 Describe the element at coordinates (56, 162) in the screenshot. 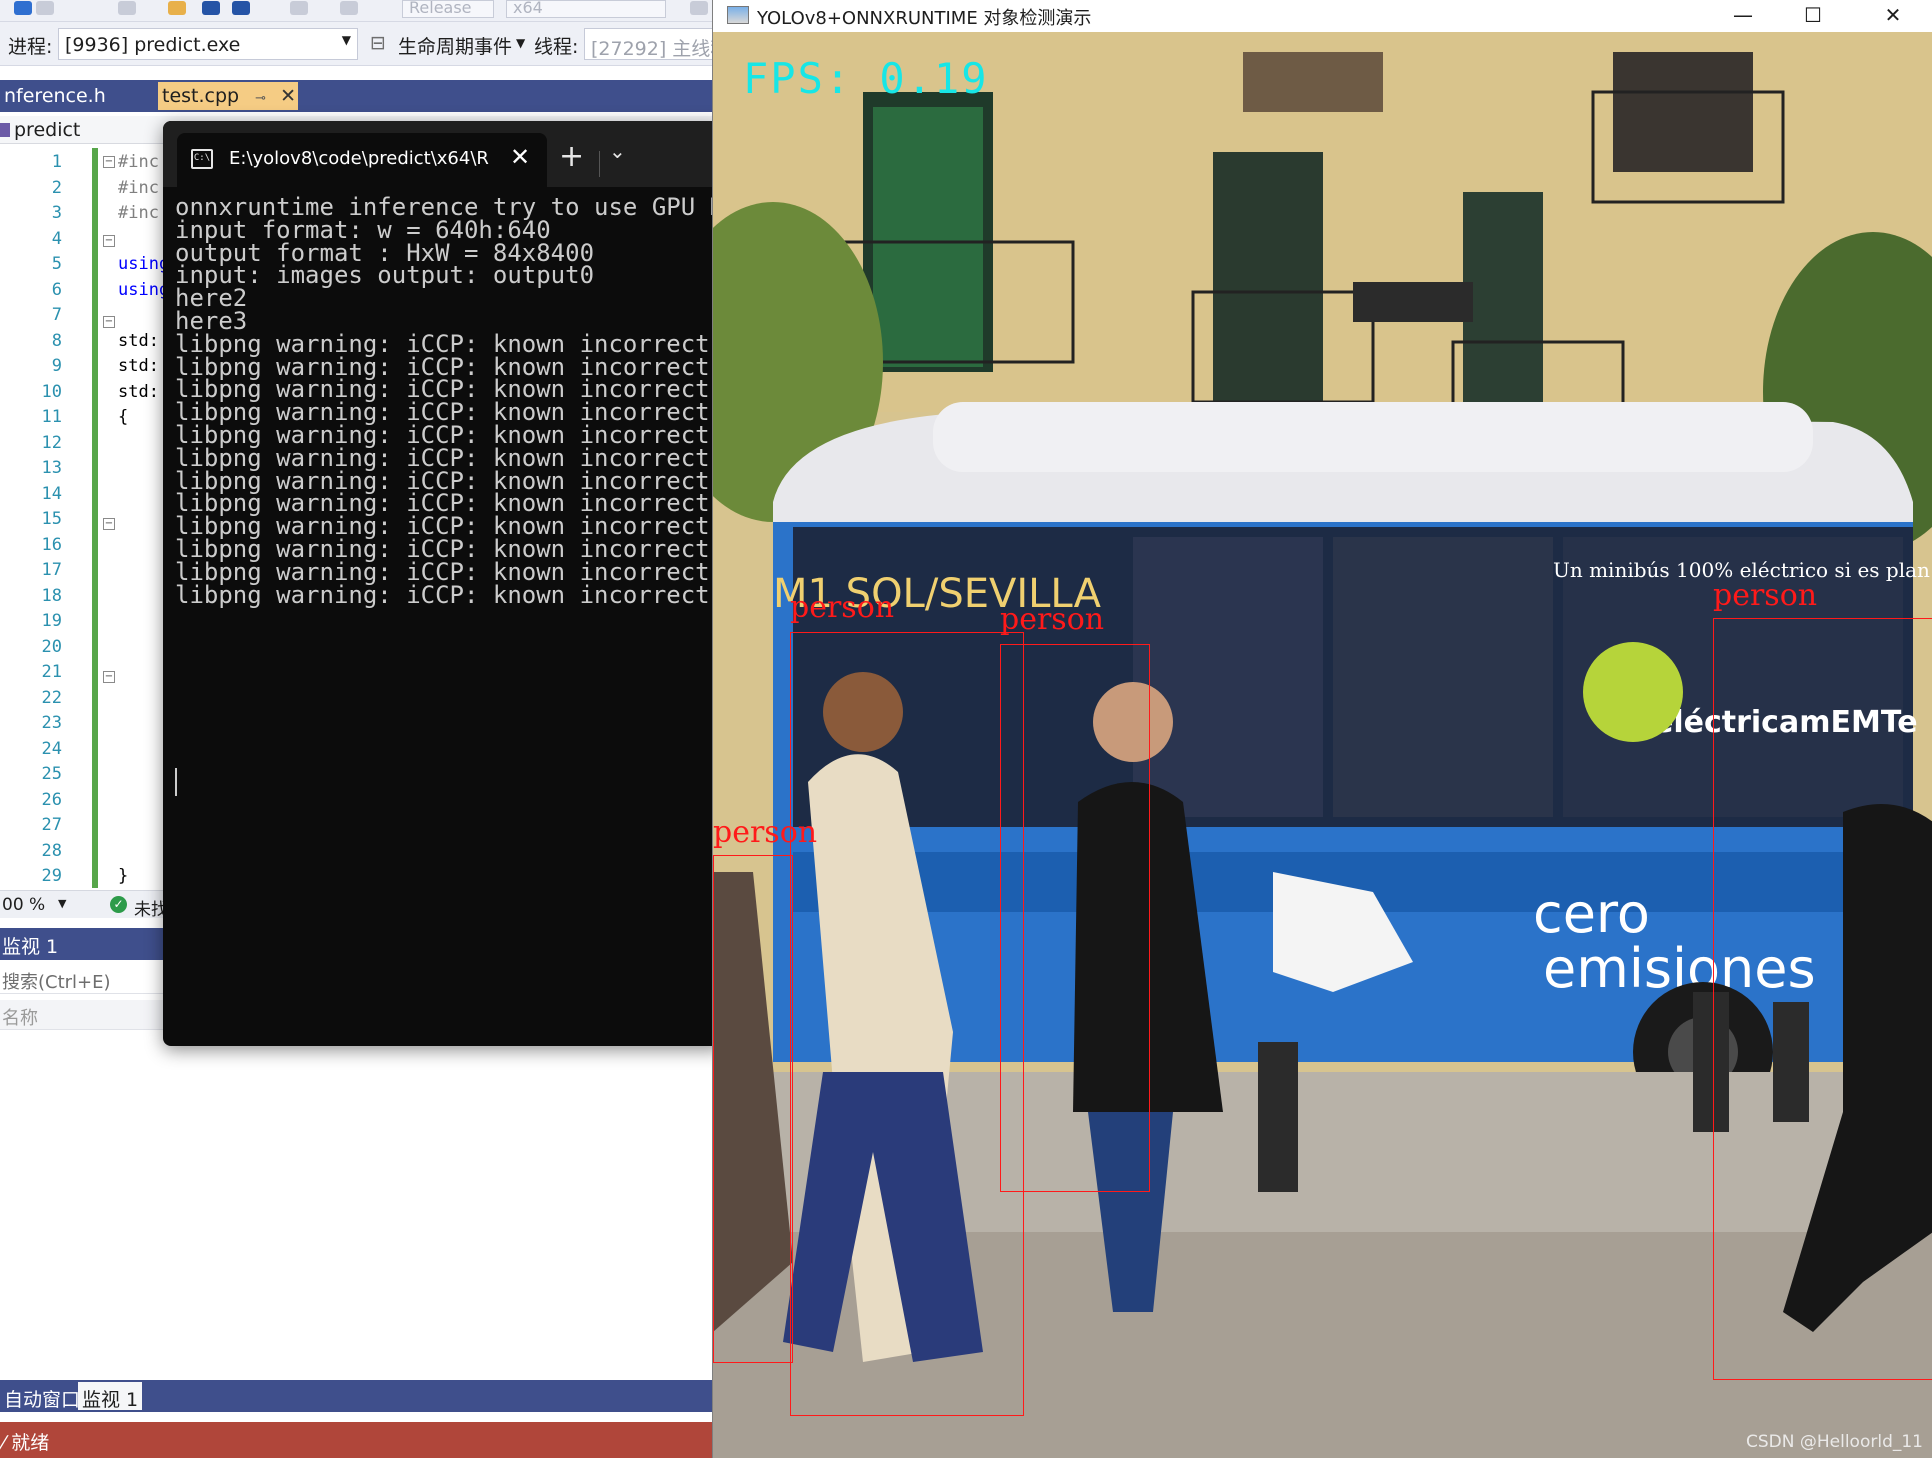

I see `line-number: 1` at that location.